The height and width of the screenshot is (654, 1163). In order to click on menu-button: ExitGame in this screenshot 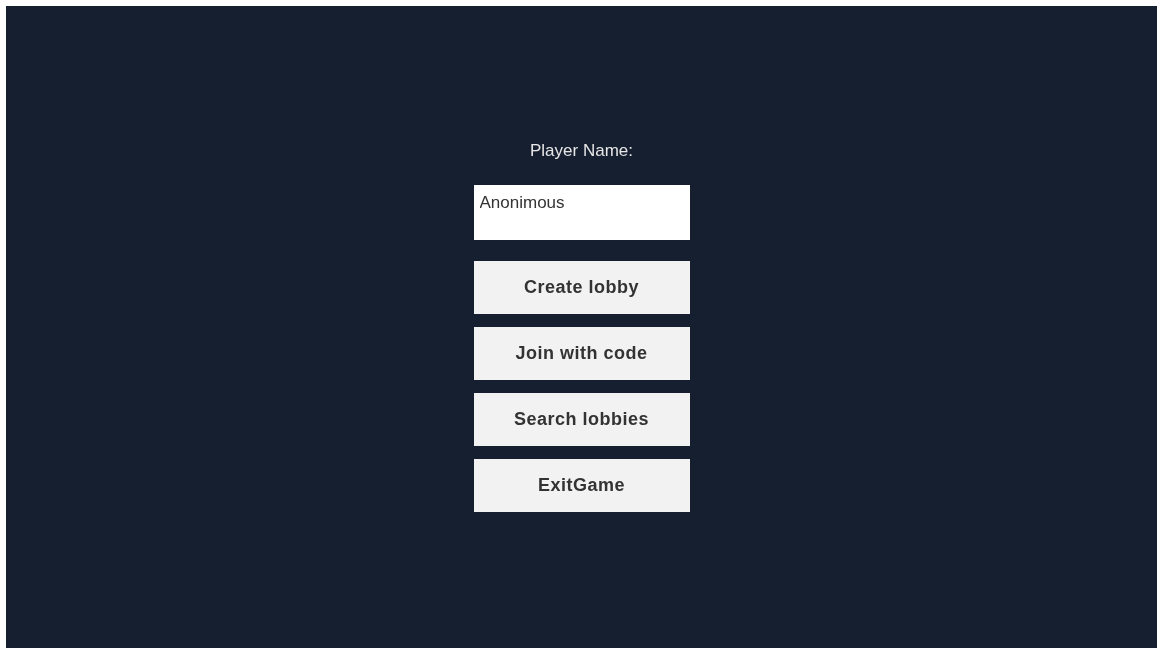, I will do `click(581, 485)`.